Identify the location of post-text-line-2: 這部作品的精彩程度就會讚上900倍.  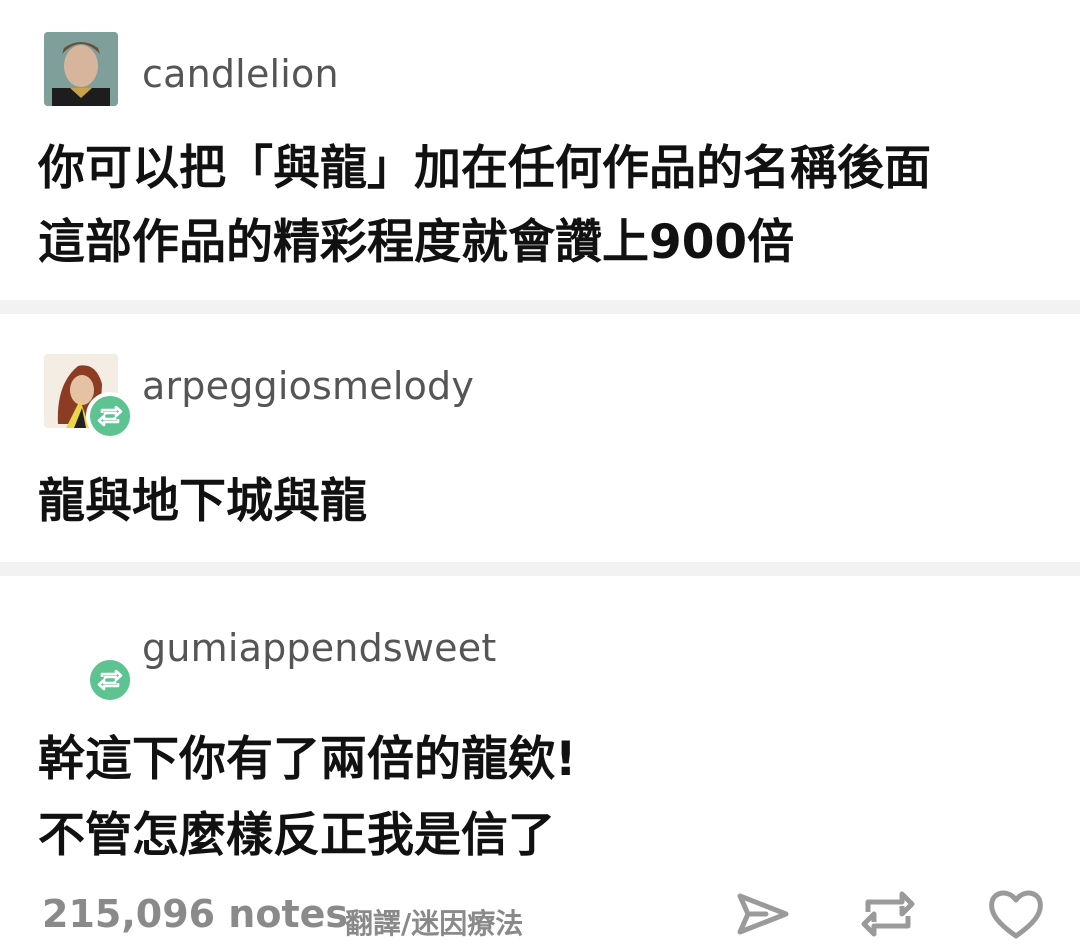
(416, 242).